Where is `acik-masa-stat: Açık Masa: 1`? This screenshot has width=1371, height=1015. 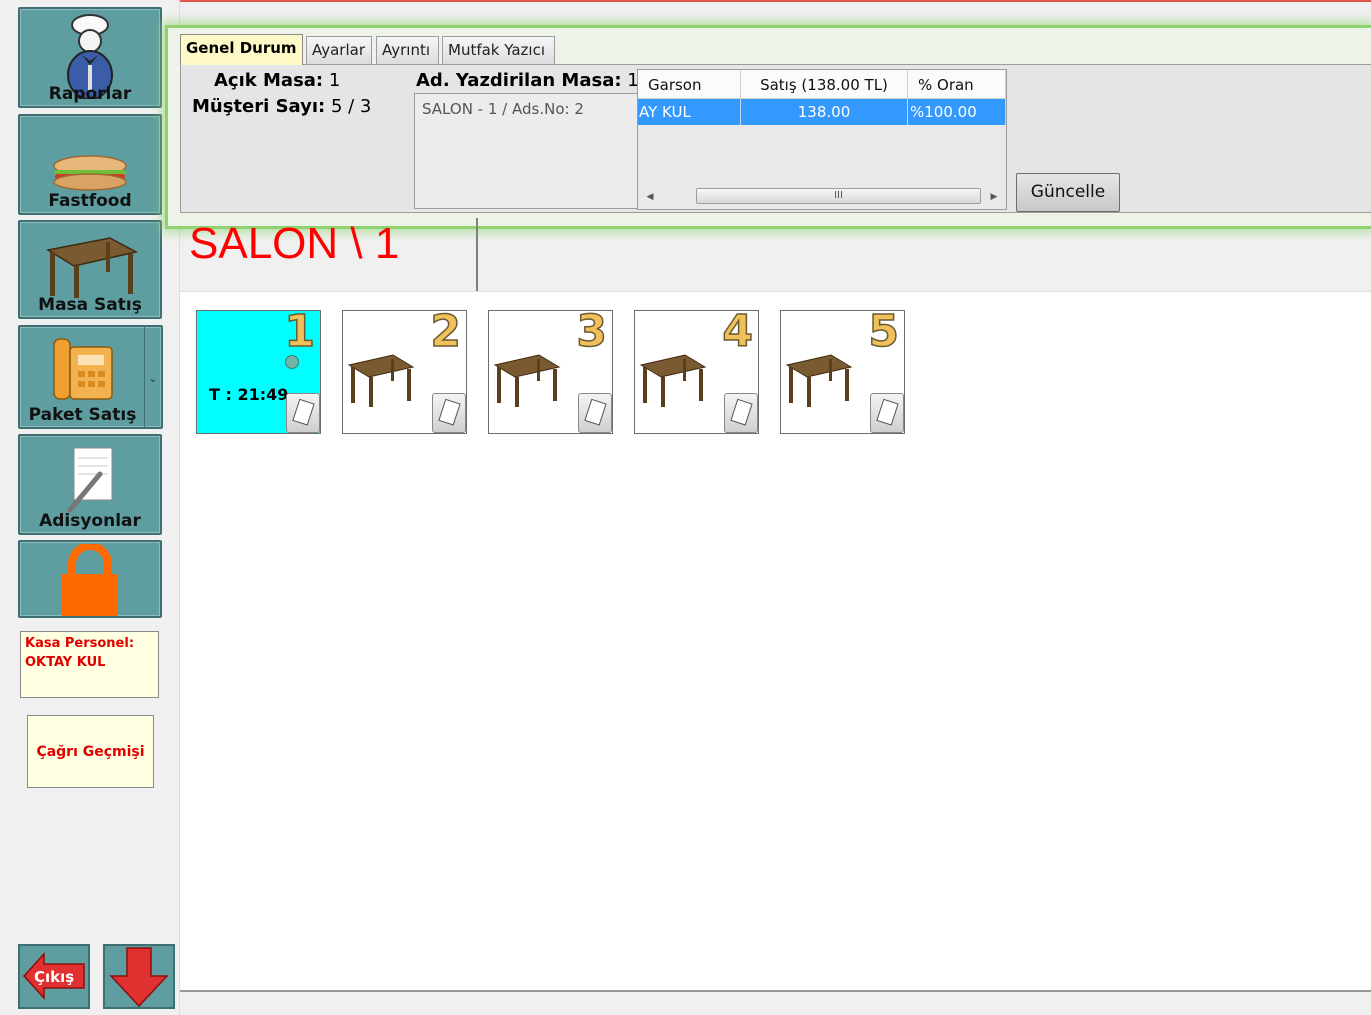 acik-masa-stat: Açık Masa: 1 is located at coordinates (277, 80).